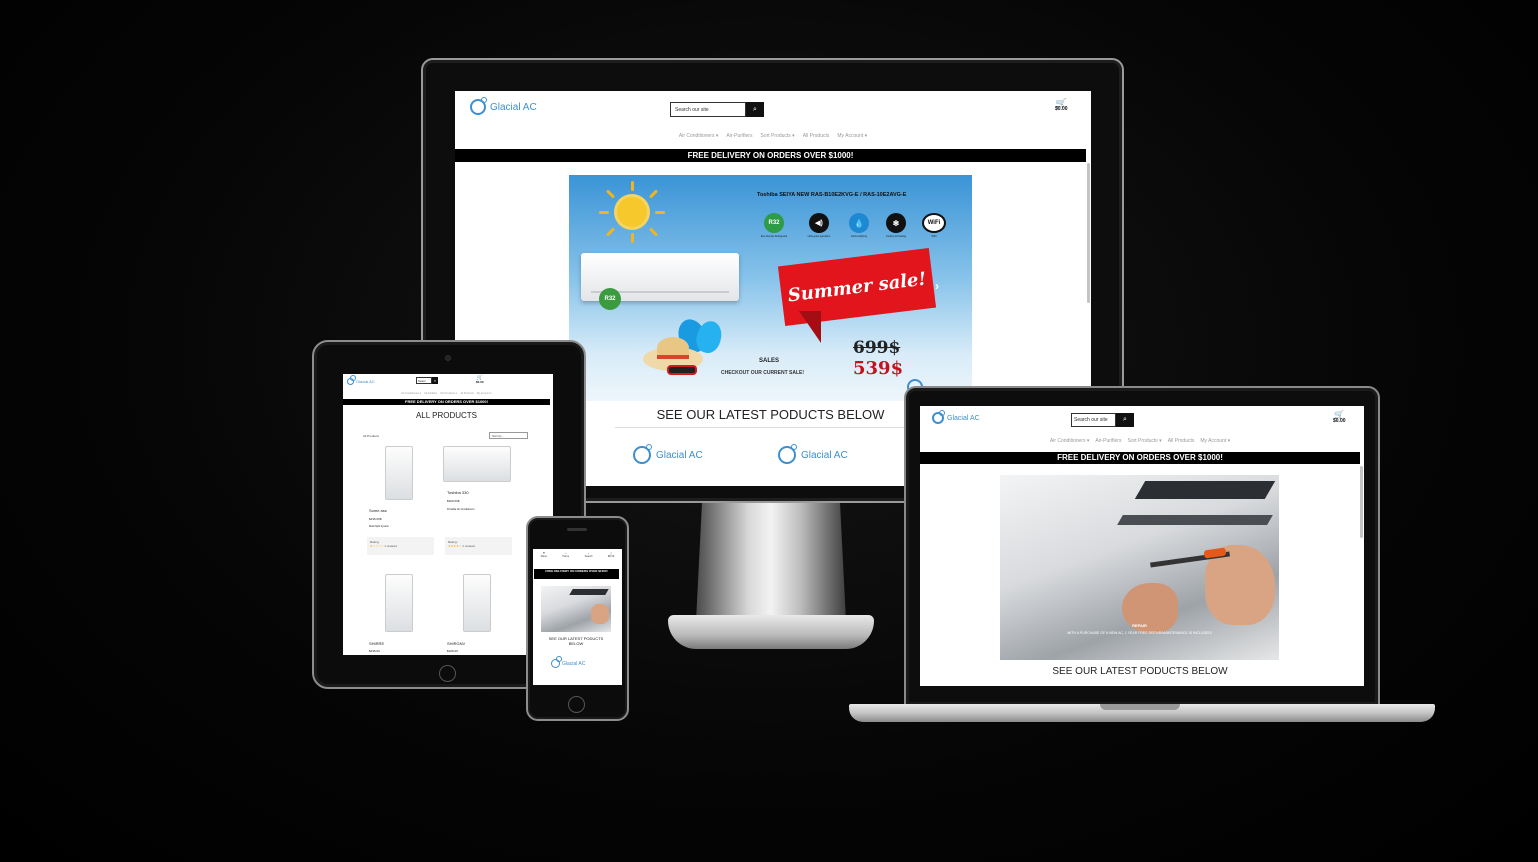  Describe the element at coordinates (896, 225) in the screenshot. I see `feature-heat-cool: ❄ Cooling & Heating` at that location.